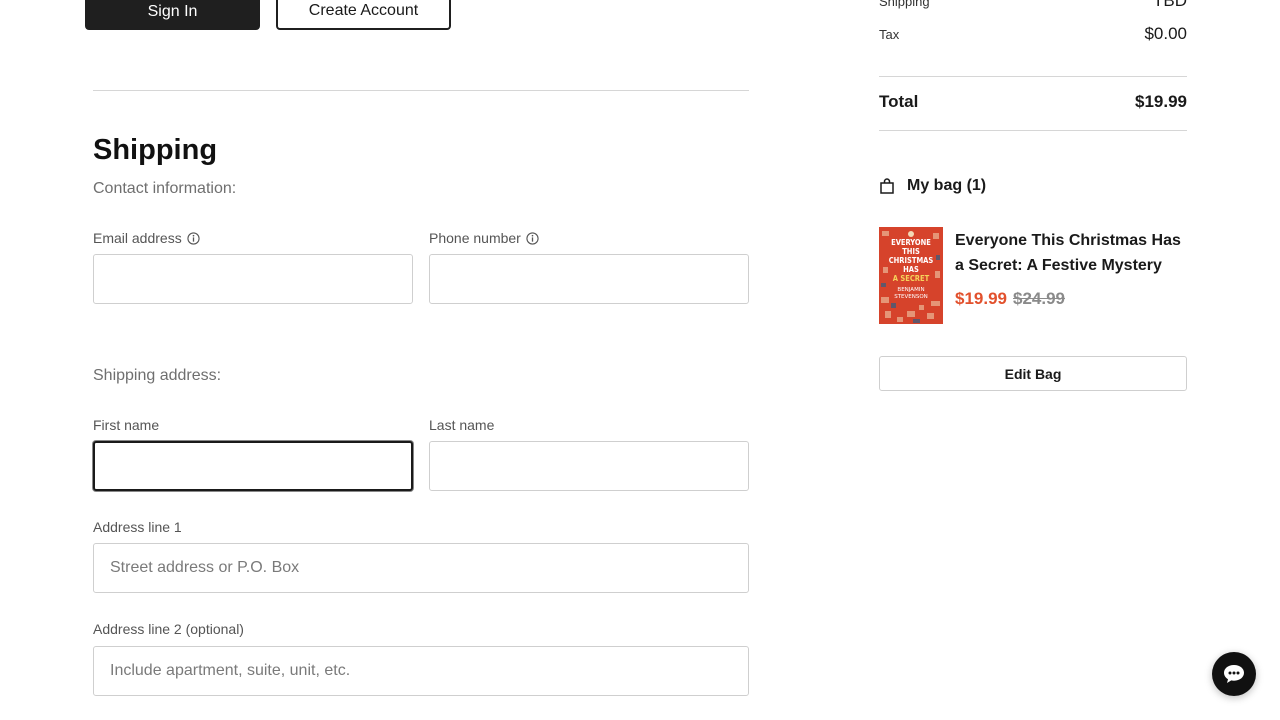 This screenshot has height=720, width=1280. What do you see at coordinates (1039, 298) in the screenshot?
I see `original-price: $24.99` at bounding box center [1039, 298].